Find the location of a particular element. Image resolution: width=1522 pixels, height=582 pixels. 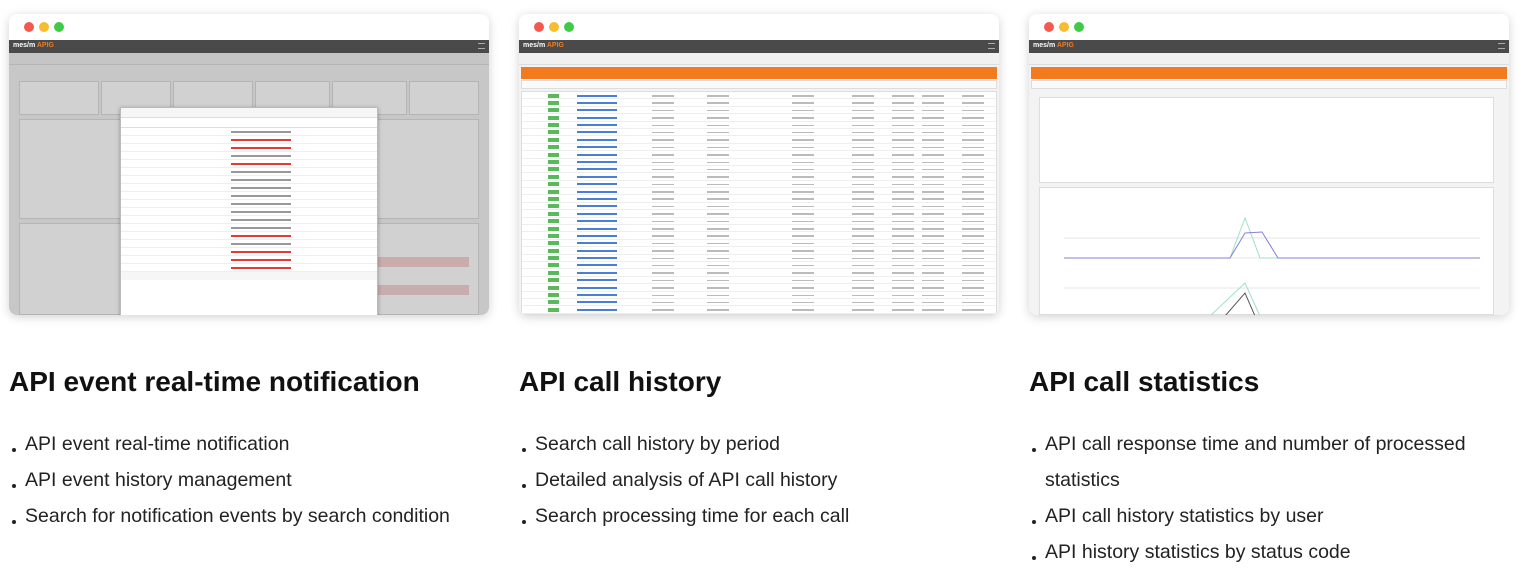

app-screen is located at coordinates (249, 184).